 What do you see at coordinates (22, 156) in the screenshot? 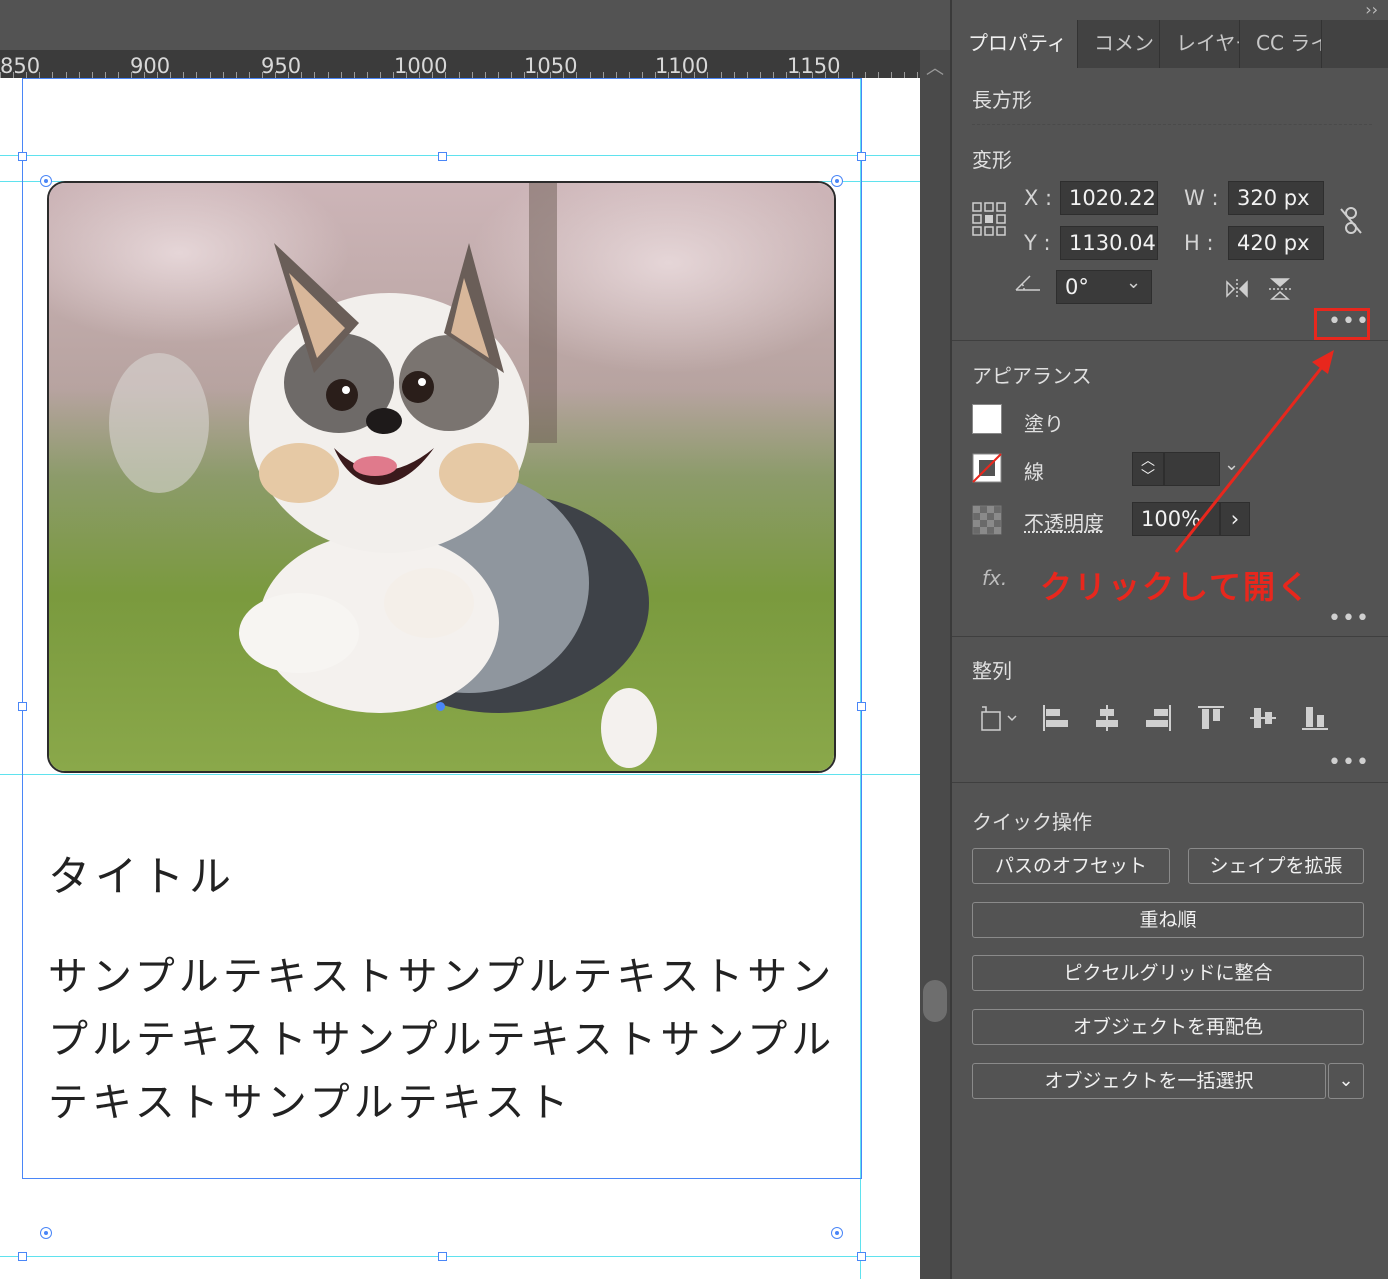
I see `resize-handle-top-left` at bounding box center [22, 156].